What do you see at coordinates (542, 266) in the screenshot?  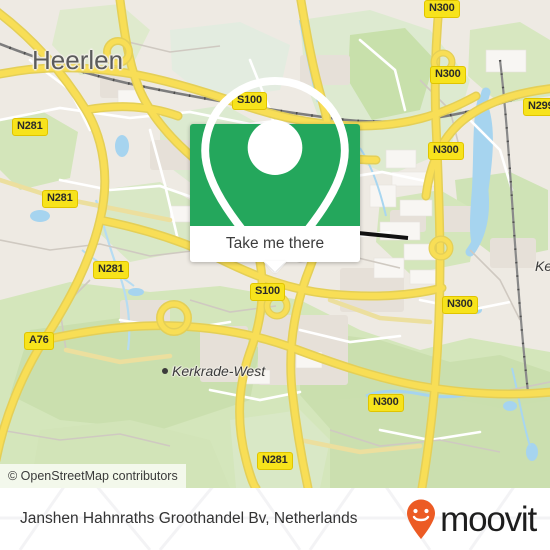 I see `place-label-kerkrade-clipped: Ke` at bounding box center [542, 266].